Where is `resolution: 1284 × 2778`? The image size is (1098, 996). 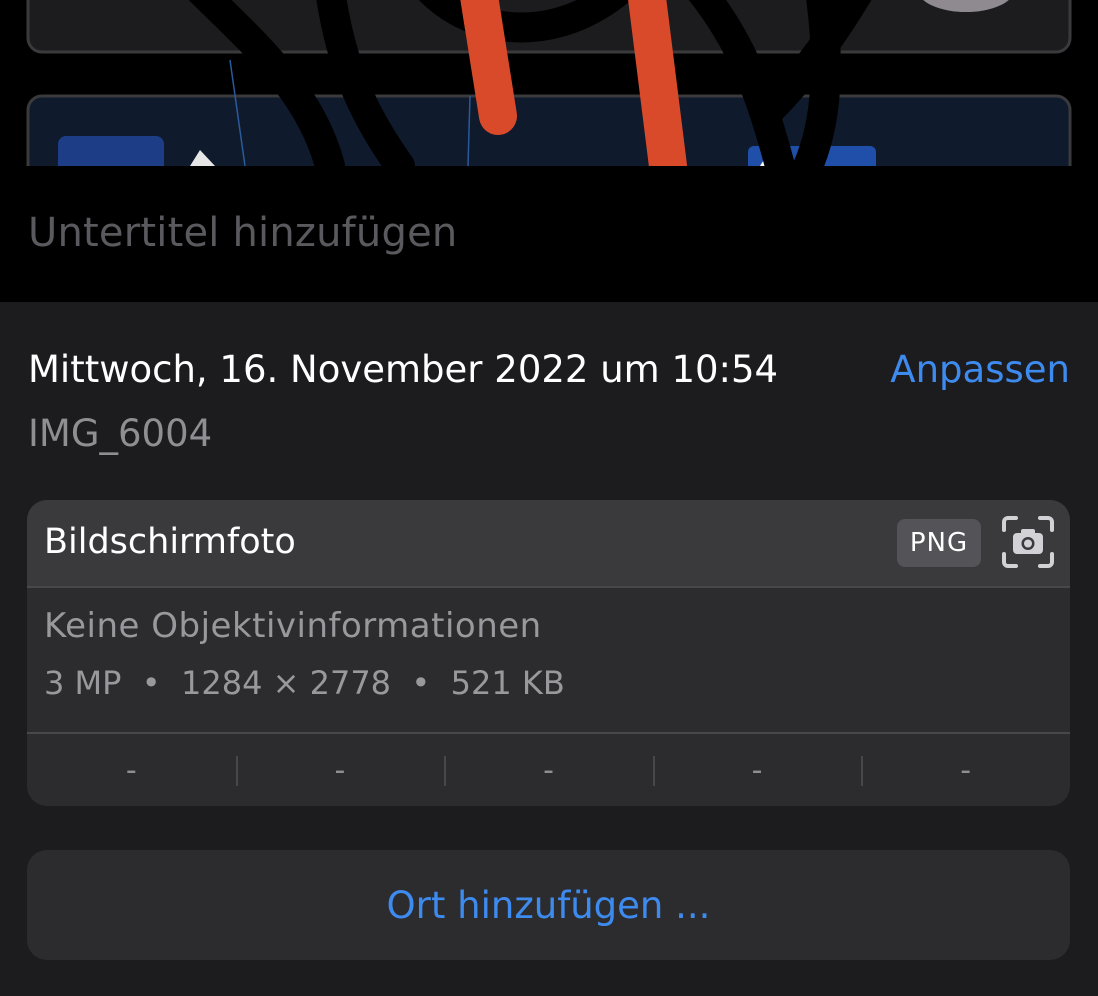
resolution: 1284 × 2778 is located at coordinates (286, 683).